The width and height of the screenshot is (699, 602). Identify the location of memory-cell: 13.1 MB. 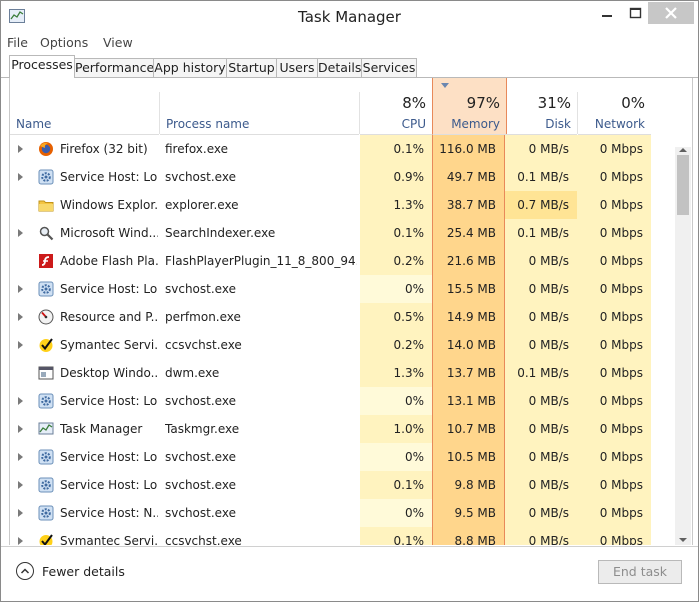
(468, 401).